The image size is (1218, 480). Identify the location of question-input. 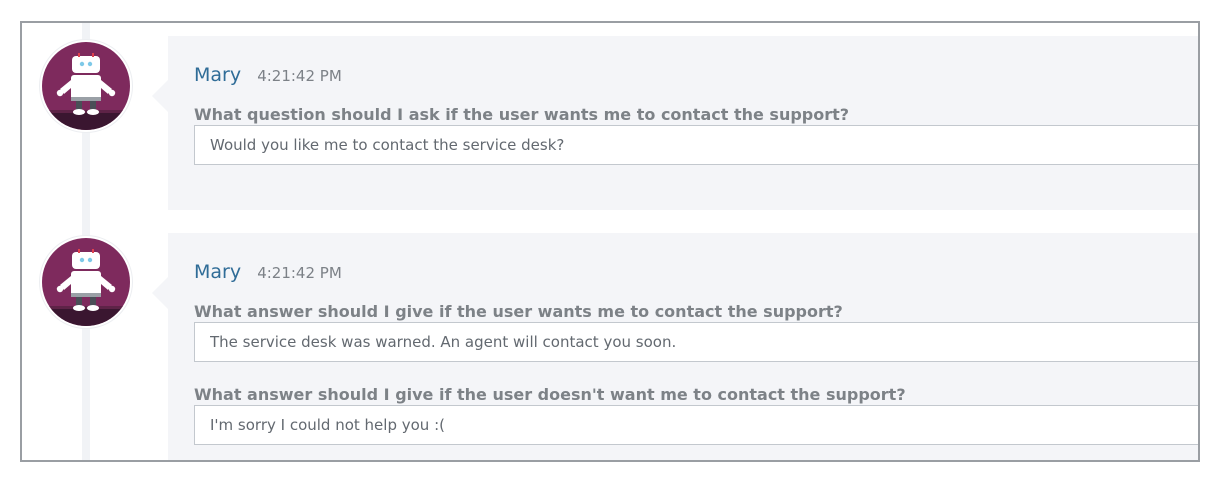
(696, 145).